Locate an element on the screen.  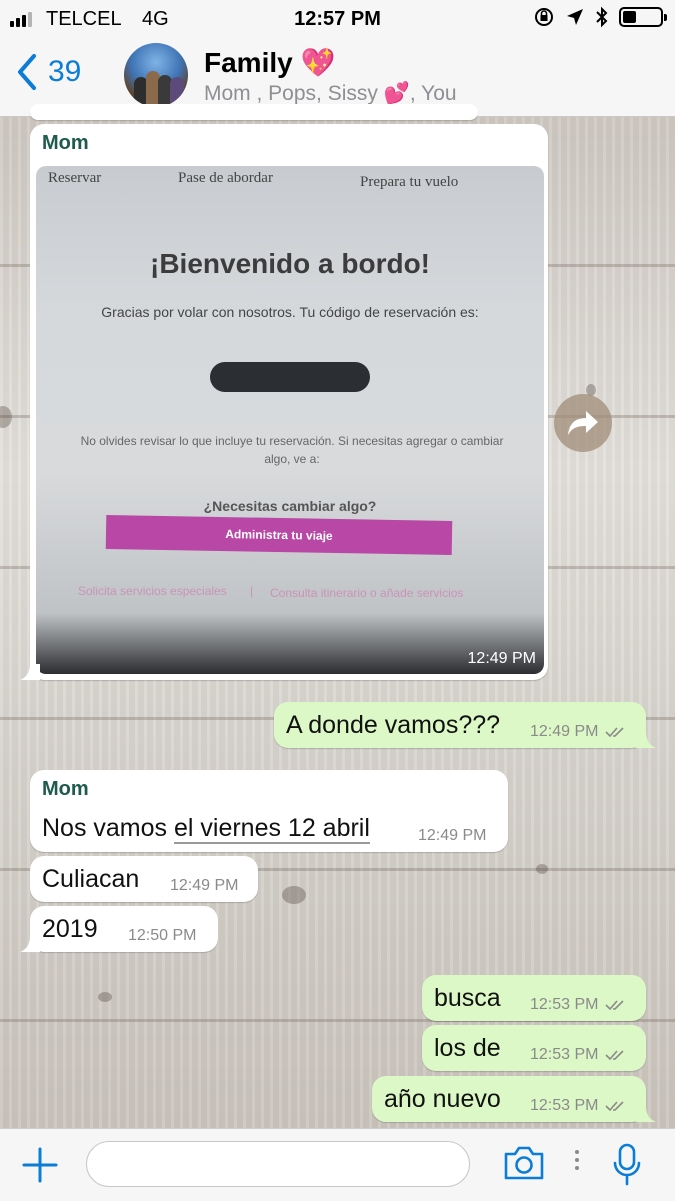
unread-count: 39 is located at coordinates (65, 71).